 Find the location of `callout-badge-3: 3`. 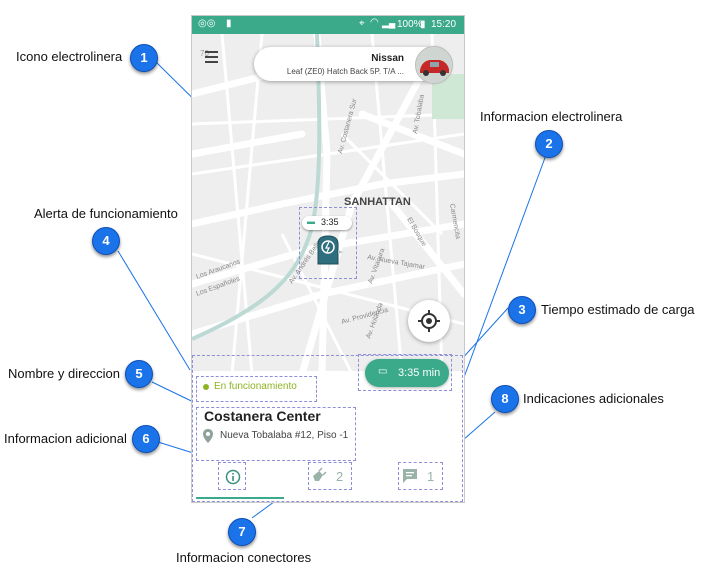

callout-badge-3: 3 is located at coordinates (522, 310).